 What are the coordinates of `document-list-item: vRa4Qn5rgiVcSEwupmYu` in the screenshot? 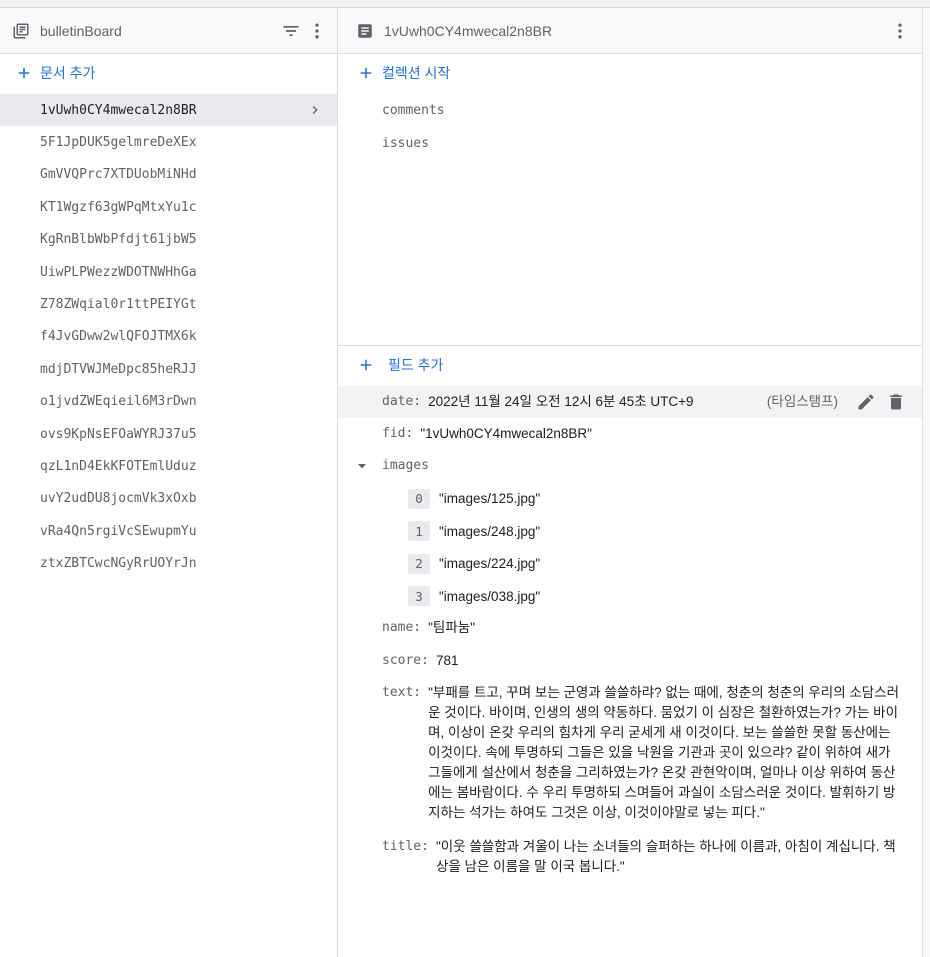 It's located at (168, 531).